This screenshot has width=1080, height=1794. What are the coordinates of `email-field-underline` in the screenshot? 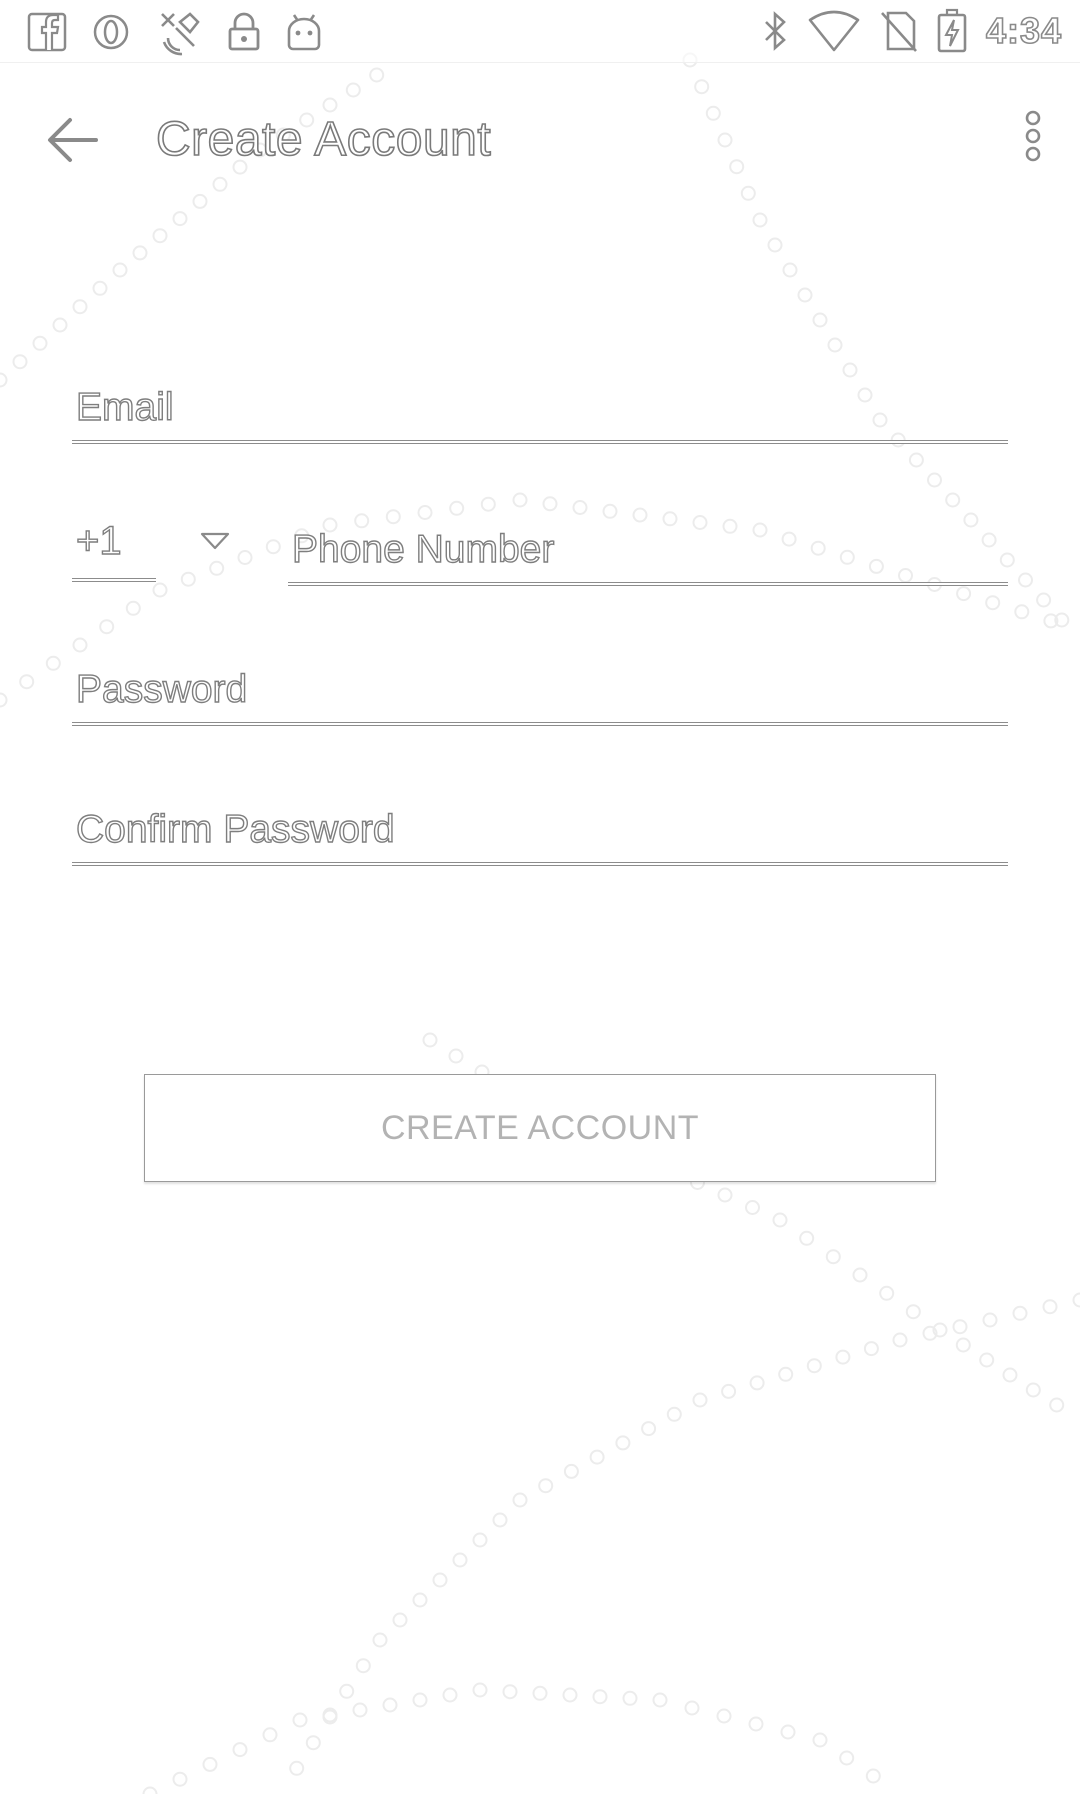 It's located at (540, 442).